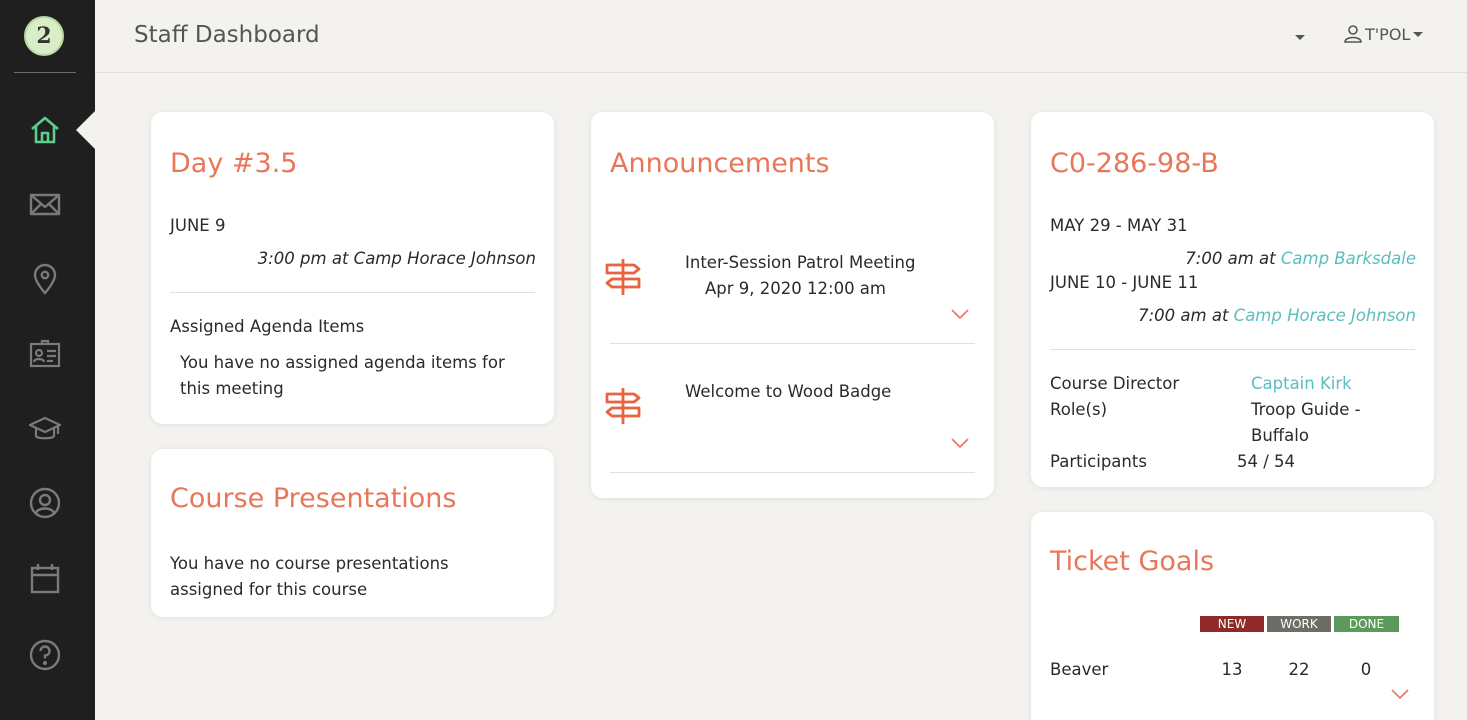 This screenshot has height=720, width=1467. Describe the element at coordinates (1134, 163) in the screenshot. I see `course-code: C0-286-98-B` at that location.